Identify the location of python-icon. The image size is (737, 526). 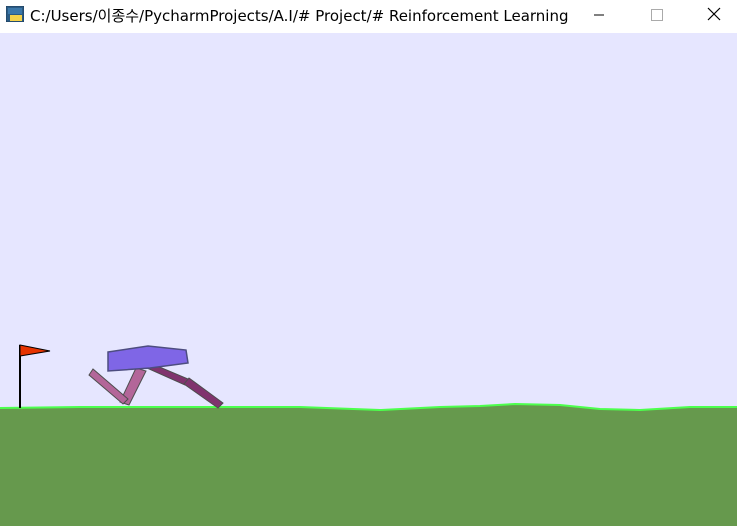
(15, 14).